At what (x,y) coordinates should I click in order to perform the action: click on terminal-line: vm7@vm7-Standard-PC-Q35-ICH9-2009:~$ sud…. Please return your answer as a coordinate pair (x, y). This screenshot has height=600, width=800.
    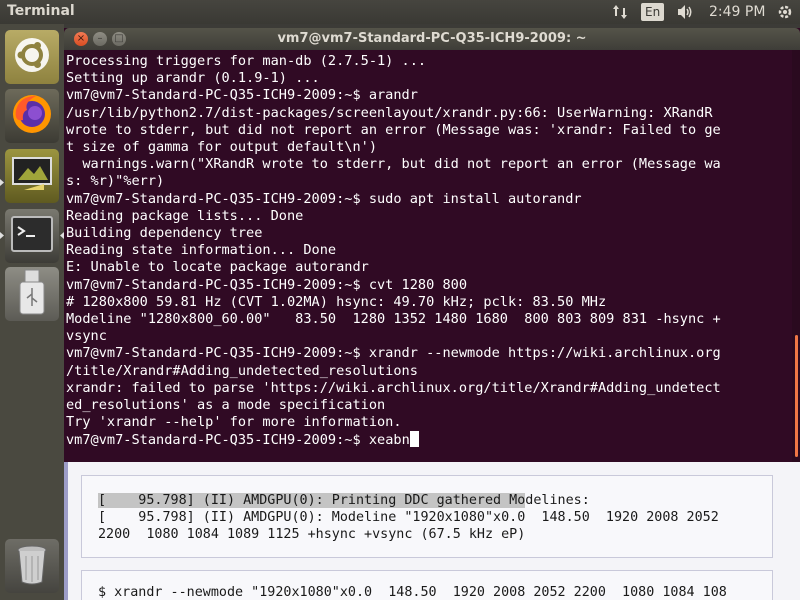
    Looking at the image, I should click on (324, 198).